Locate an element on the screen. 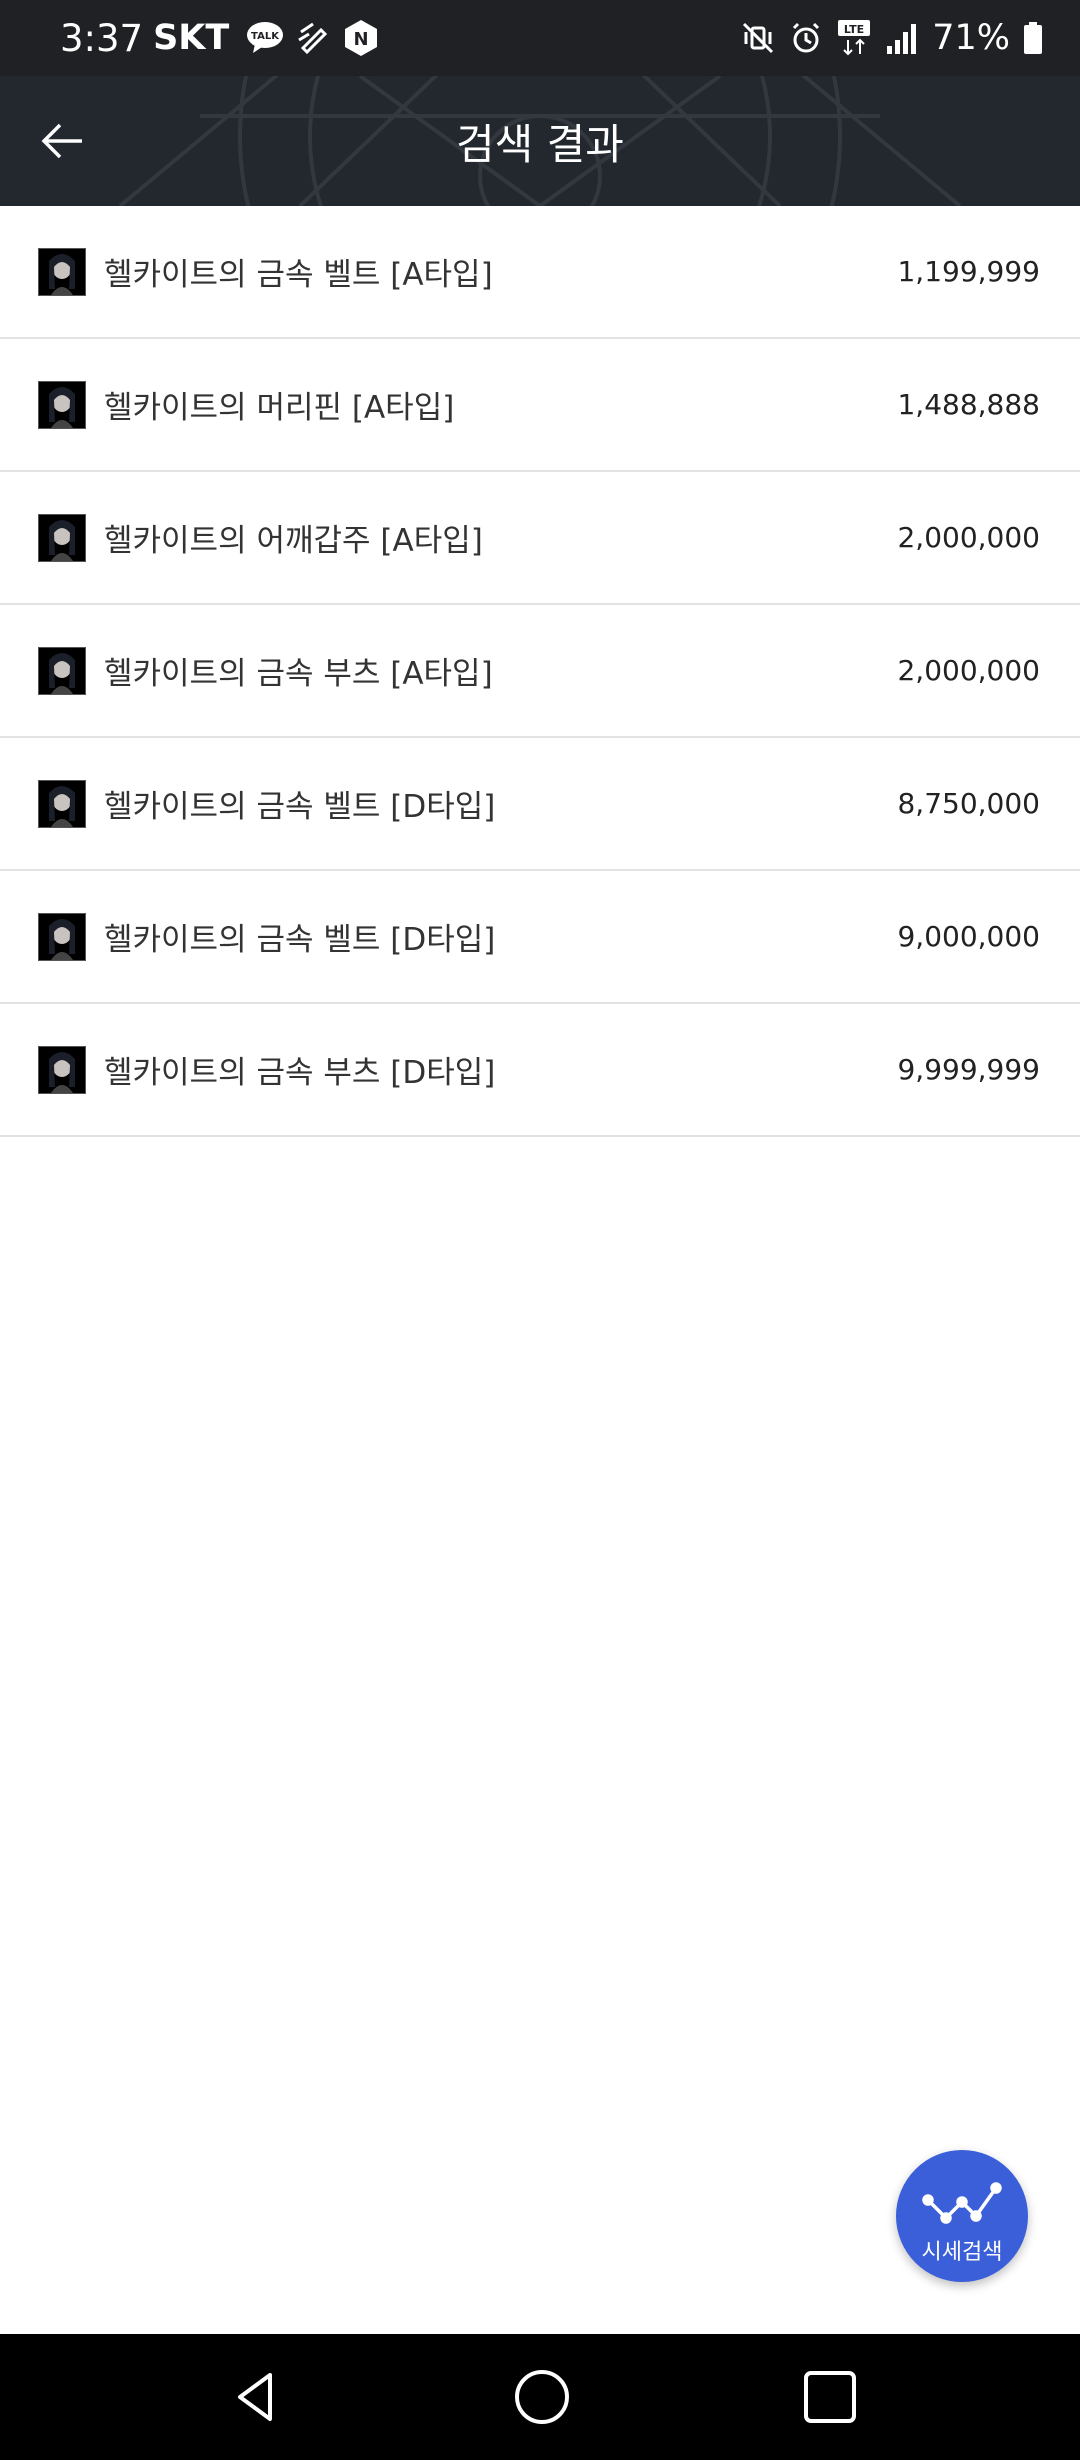 This screenshot has width=1080, height=2460. triangle-back-icon is located at coordinates (255, 2397).